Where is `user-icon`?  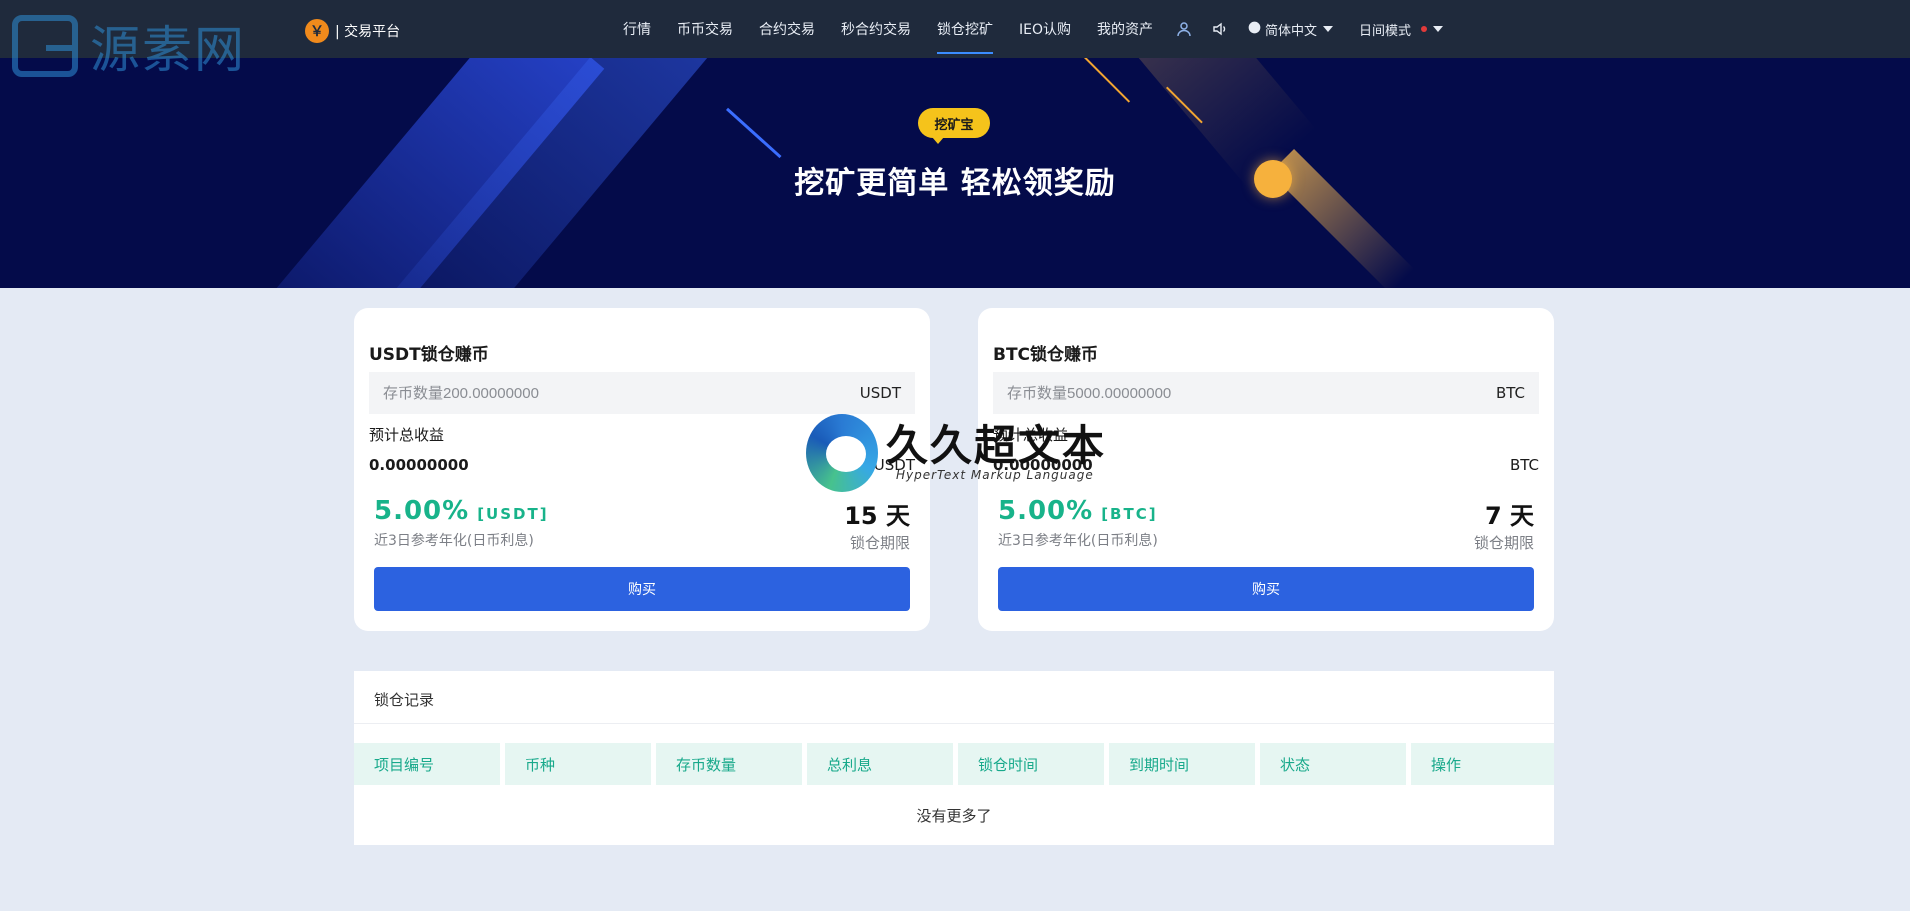 user-icon is located at coordinates (1184, 29).